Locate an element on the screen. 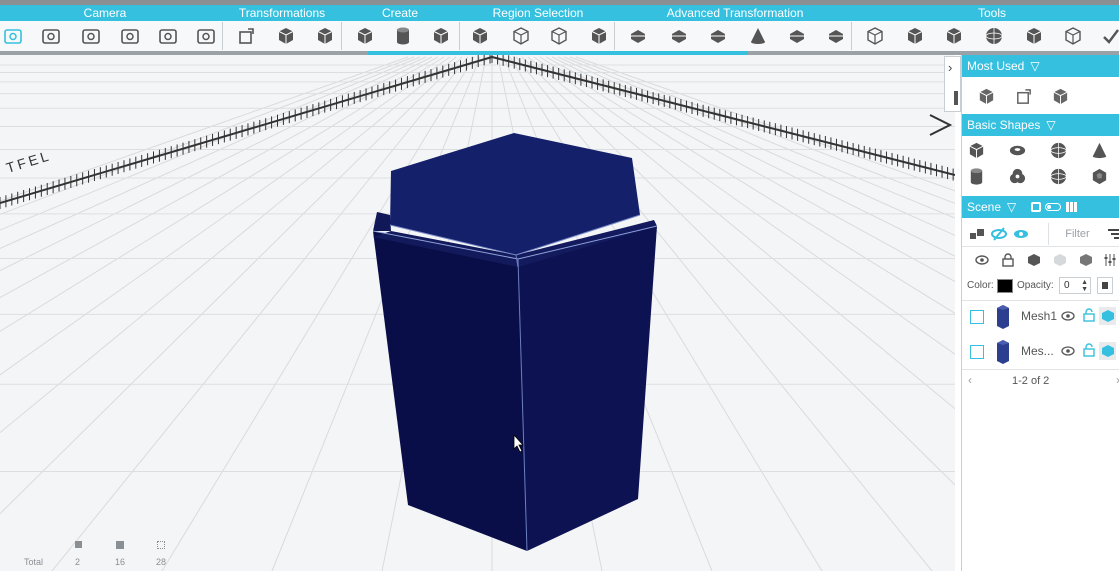 This screenshot has height=571, width=1119. mesh-face-left is located at coordinates (450, 391).